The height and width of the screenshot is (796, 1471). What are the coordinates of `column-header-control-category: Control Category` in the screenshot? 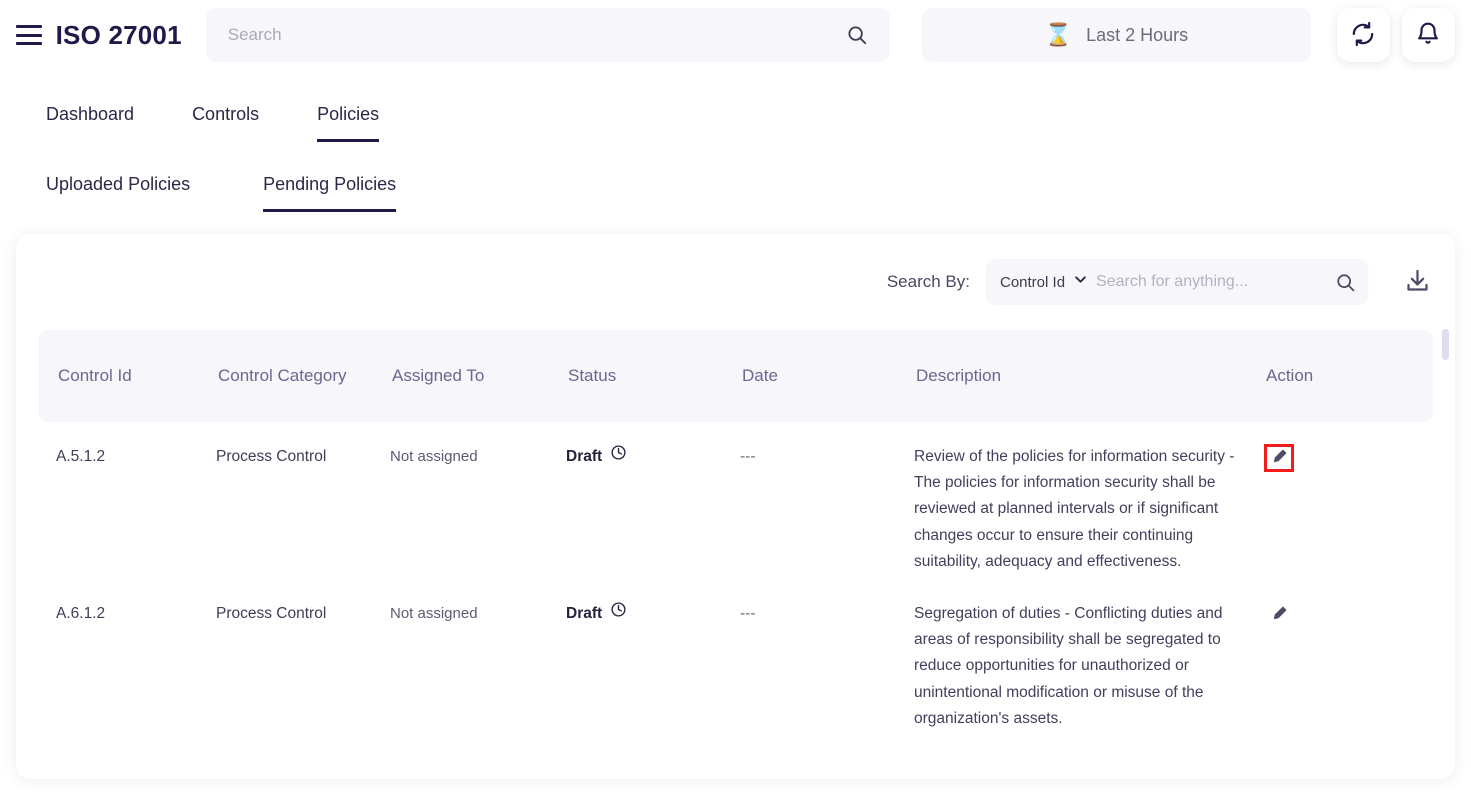 It's located at (282, 375).